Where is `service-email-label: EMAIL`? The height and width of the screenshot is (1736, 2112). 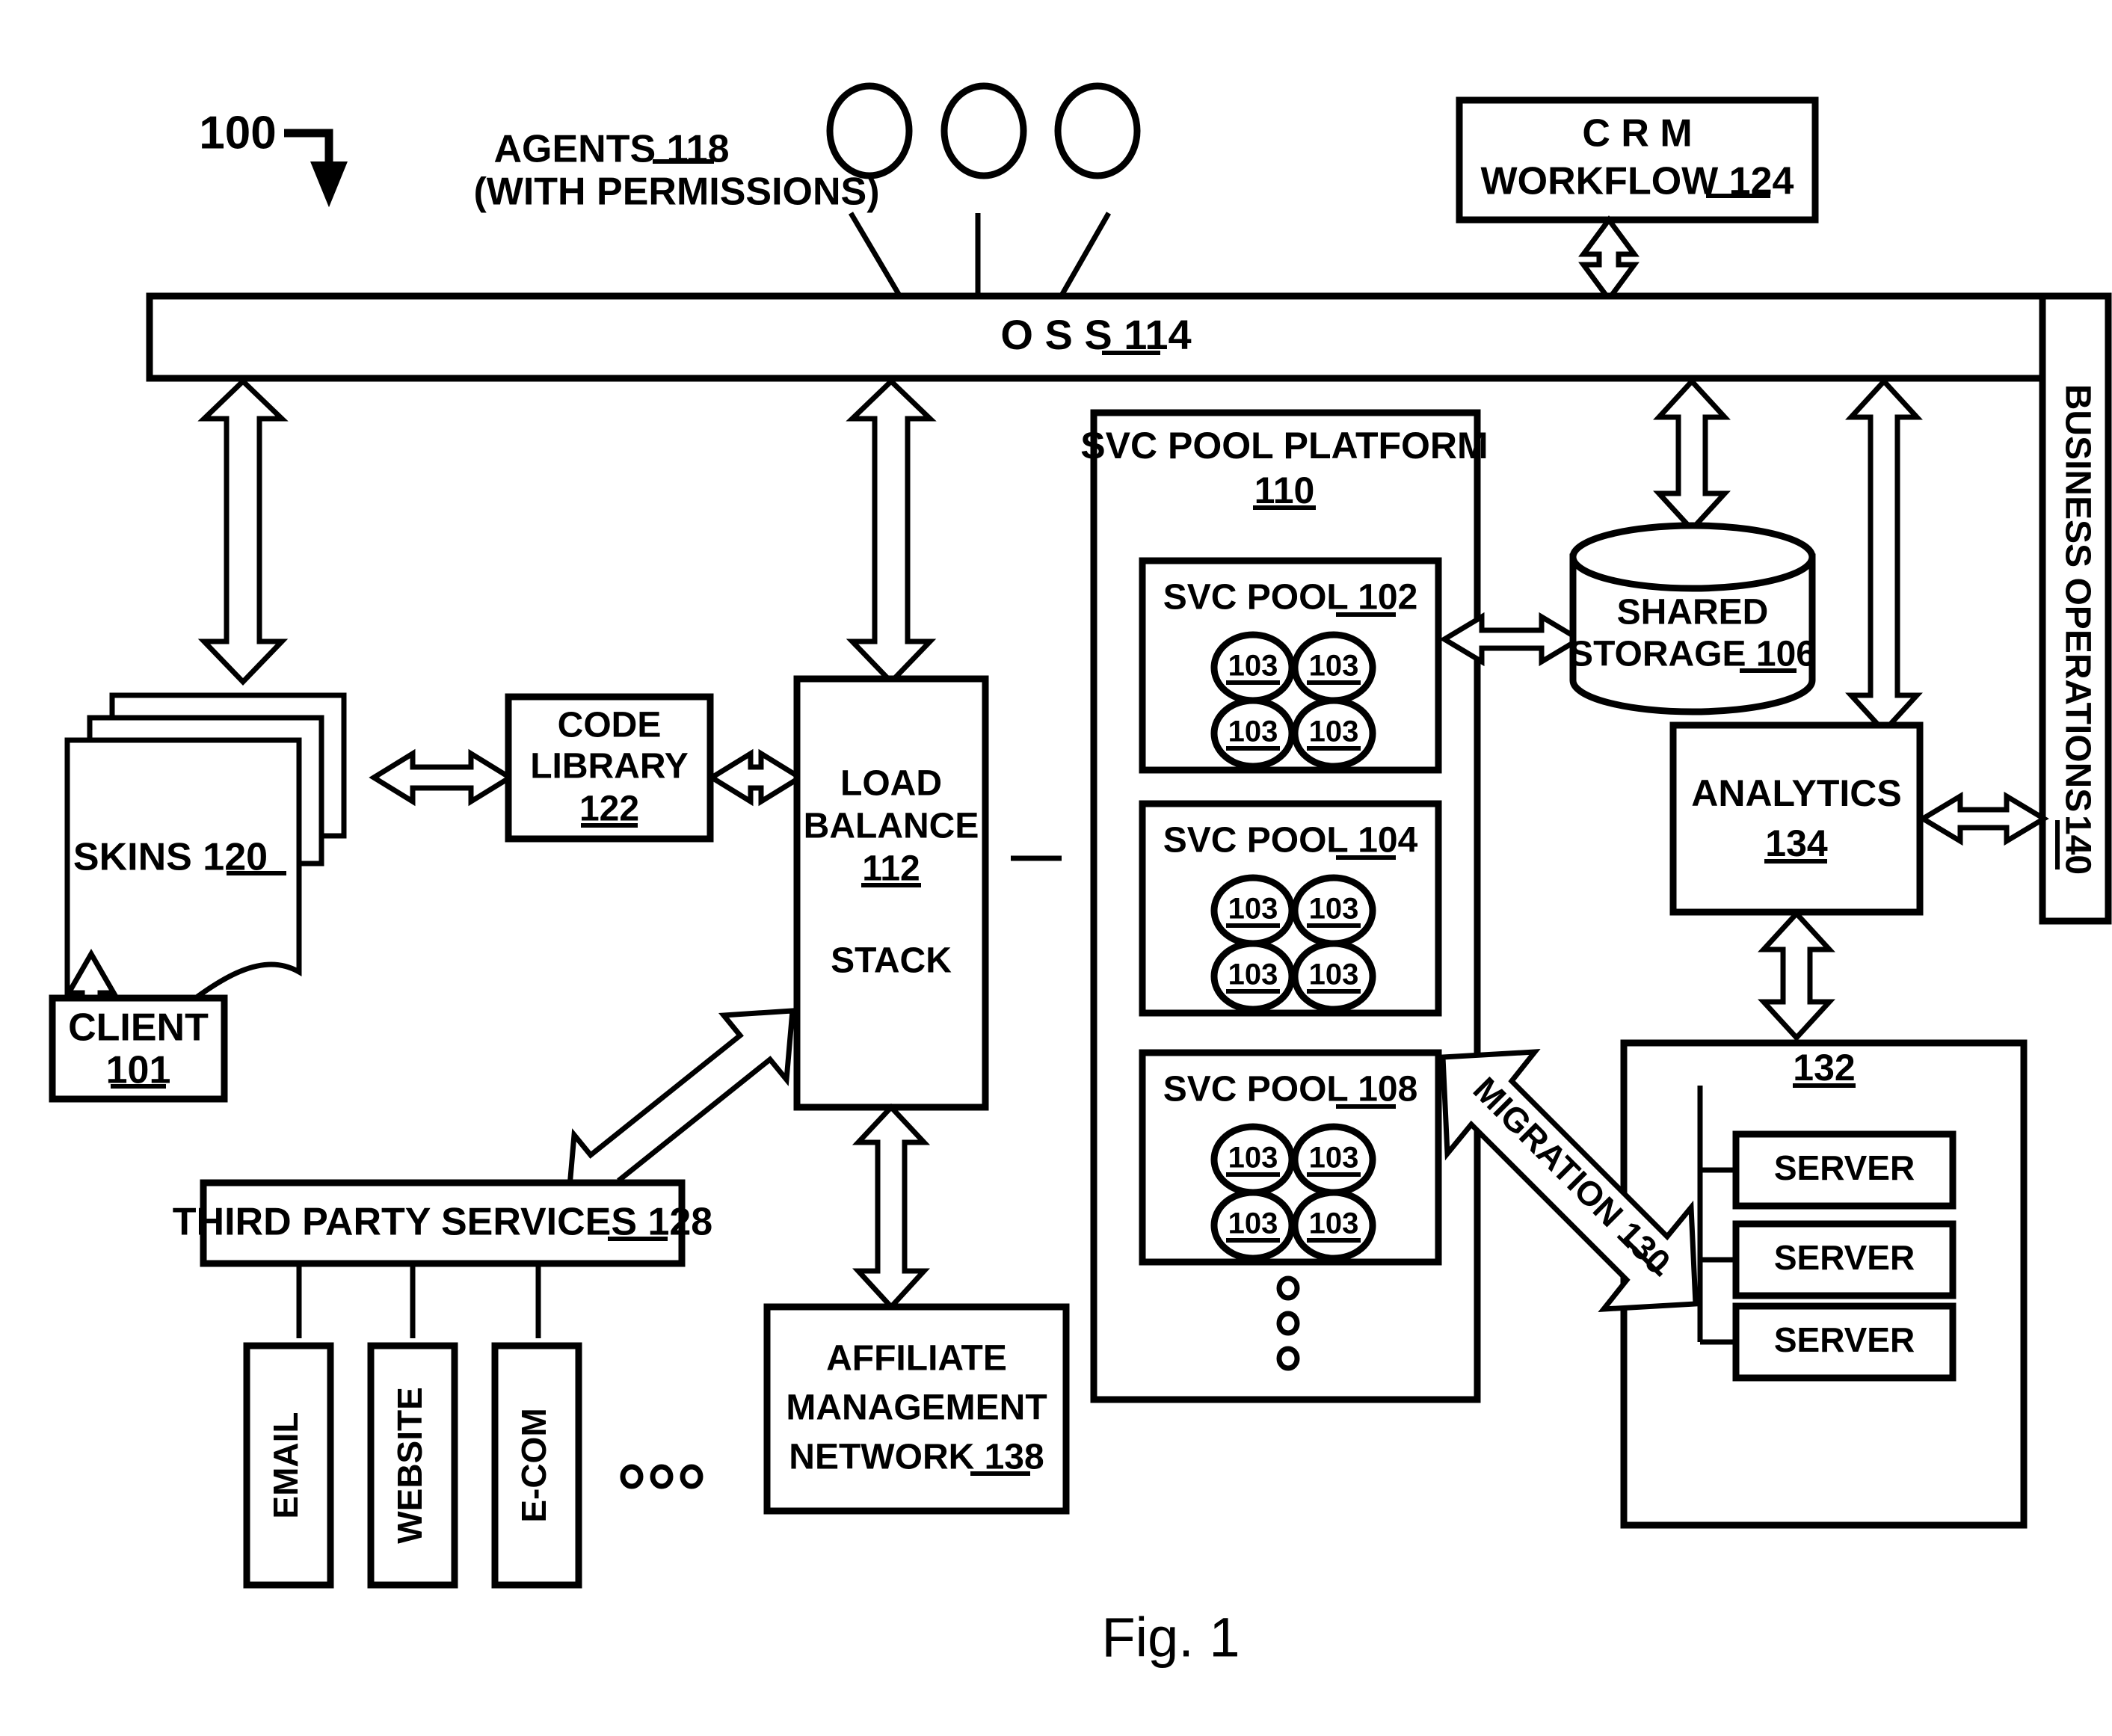 service-email-label: EMAIL is located at coordinates (285, 1465).